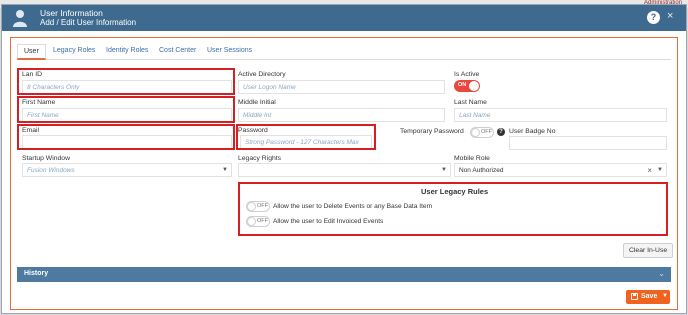  What do you see at coordinates (588, 143) in the screenshot?
I see `user-badge-no-input` at bounding box center [588, 143].